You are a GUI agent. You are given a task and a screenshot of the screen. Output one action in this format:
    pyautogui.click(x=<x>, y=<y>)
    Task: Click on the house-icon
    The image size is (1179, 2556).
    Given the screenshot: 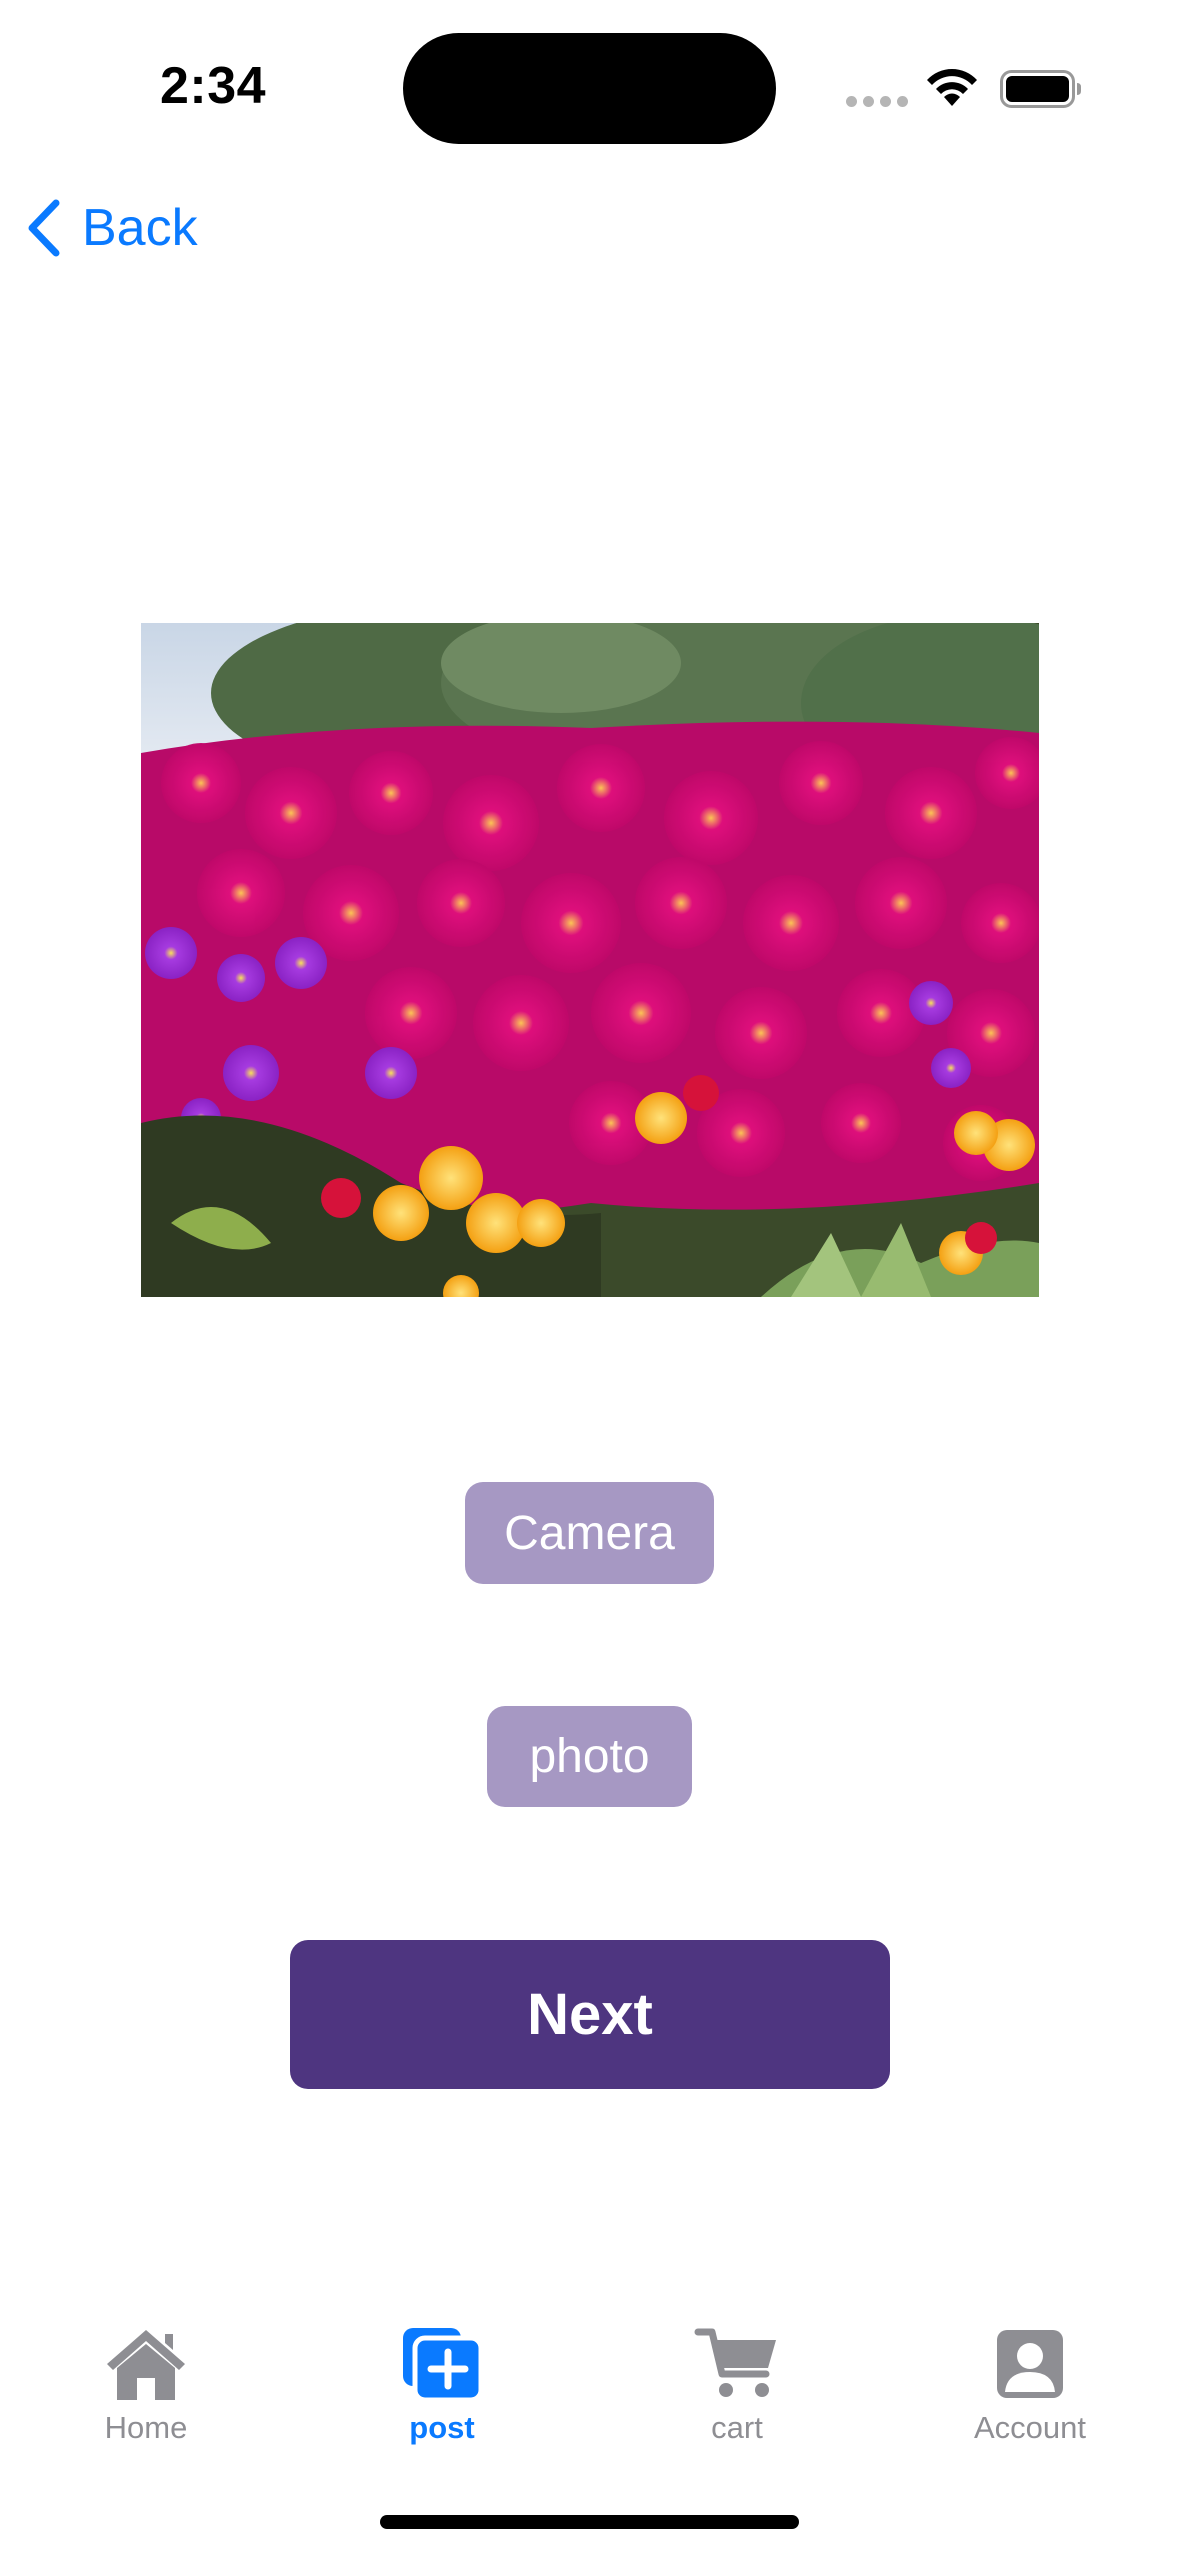 What is the action you would take?
    pyautogui.click(x=146, y=2365)
    